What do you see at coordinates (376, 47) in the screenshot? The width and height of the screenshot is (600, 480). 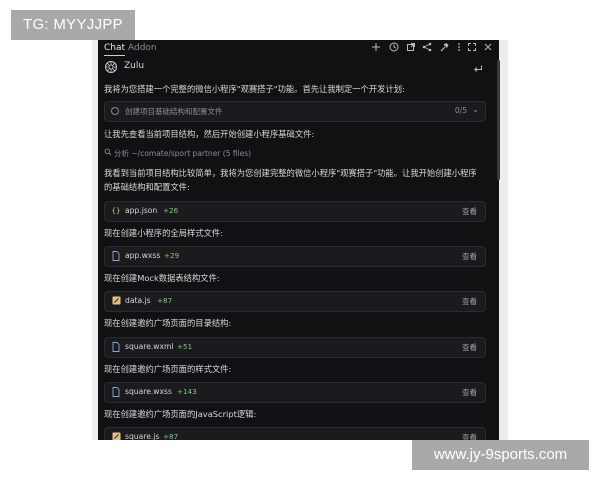 I see `plus-icon` at bounding box center [376, 47].